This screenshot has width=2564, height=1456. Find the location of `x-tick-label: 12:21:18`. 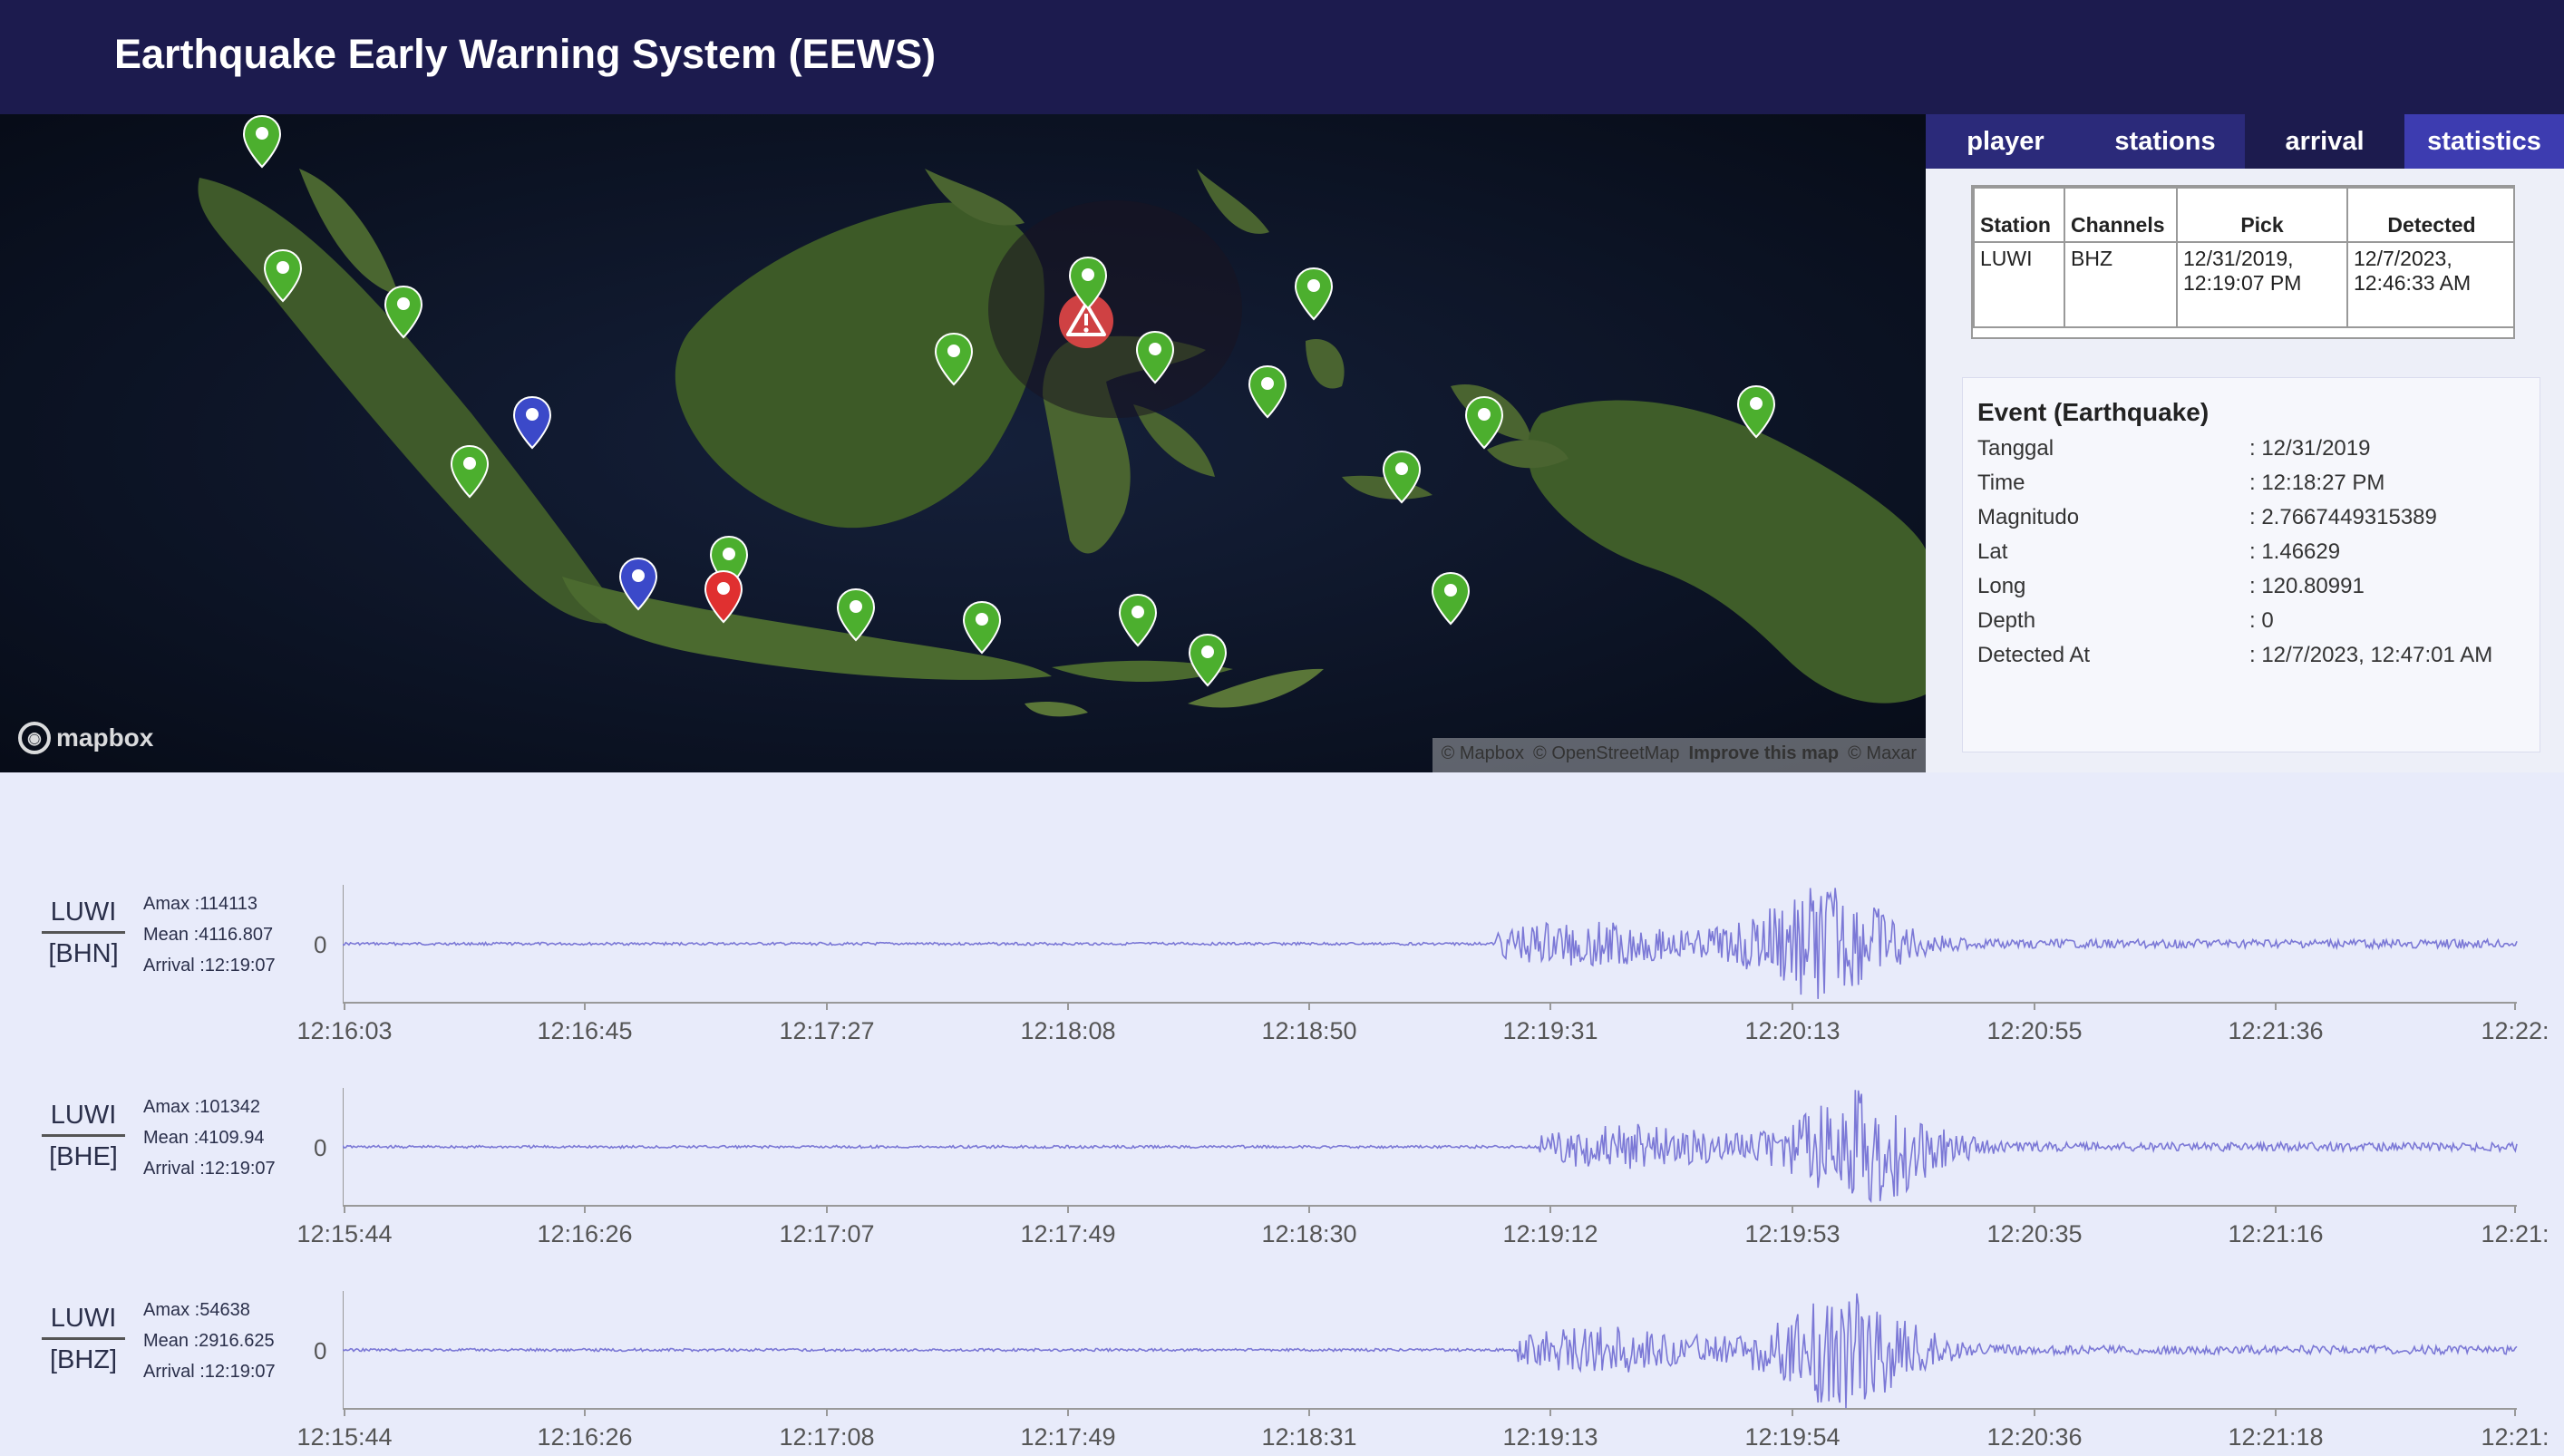

x-tick-label: 12:21:18 is located at coordinates (2276, 1437).